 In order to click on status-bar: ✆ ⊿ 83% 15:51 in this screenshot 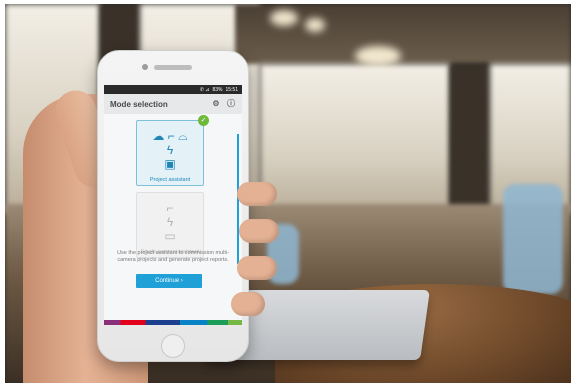, I will do `click(173, 89)`.